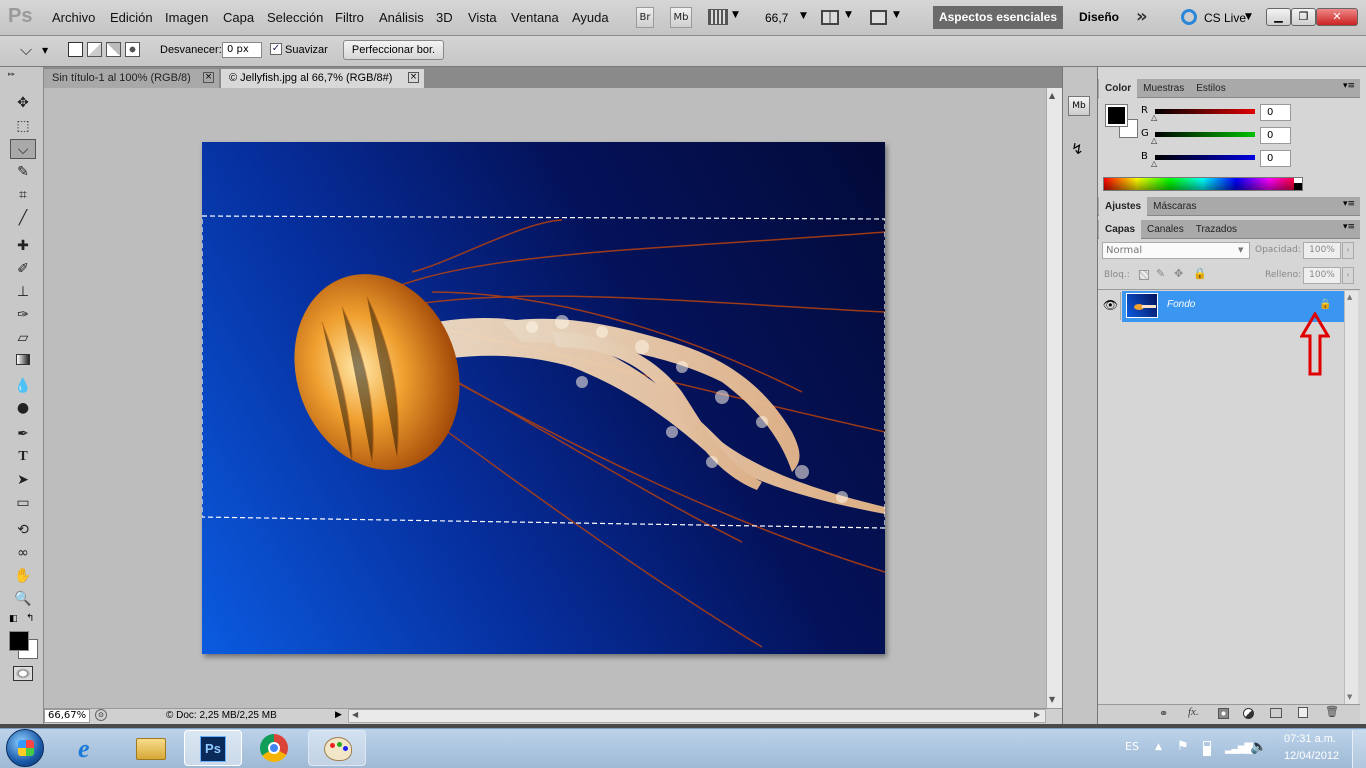  I want to click on zoom-field: 66,67%, so click(67, 716).